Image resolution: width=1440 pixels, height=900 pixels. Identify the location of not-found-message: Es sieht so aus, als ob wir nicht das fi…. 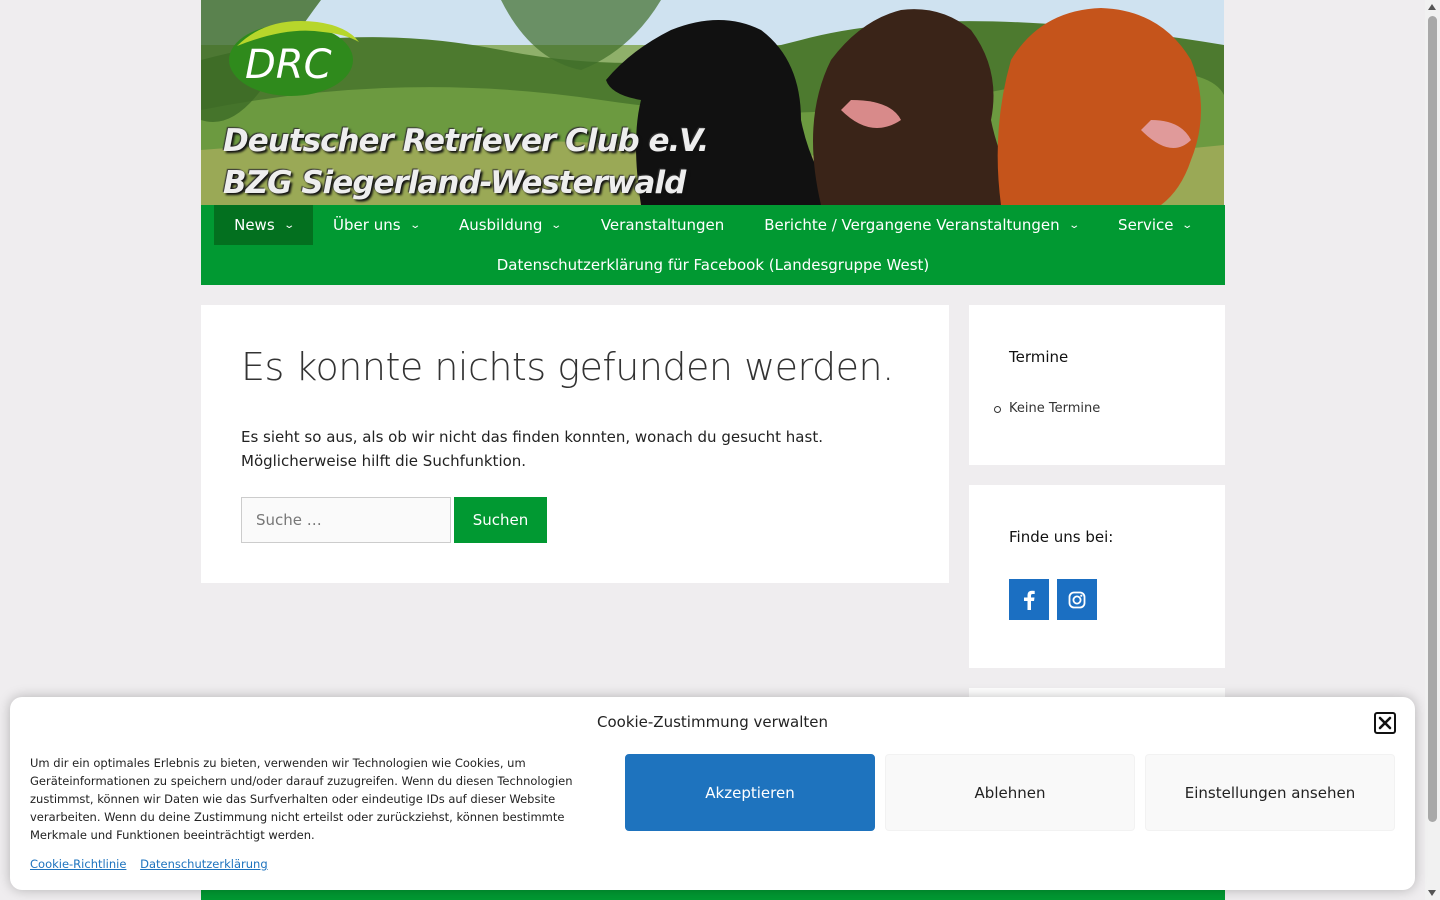
(532, 449).